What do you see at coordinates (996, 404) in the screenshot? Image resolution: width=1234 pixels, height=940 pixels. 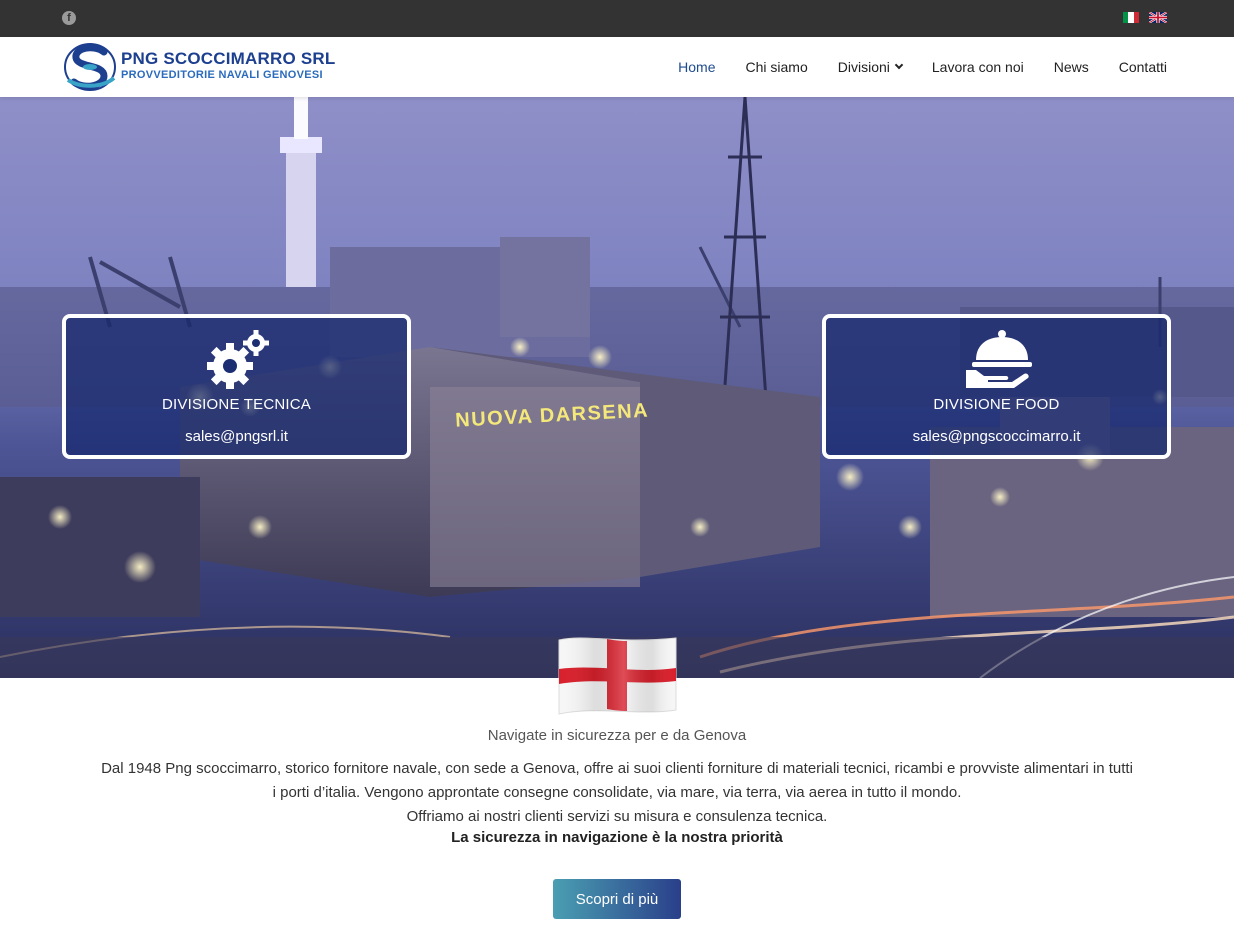 I see `division-title: DIVISIONE FOOD` at bounding box center [996, 404].